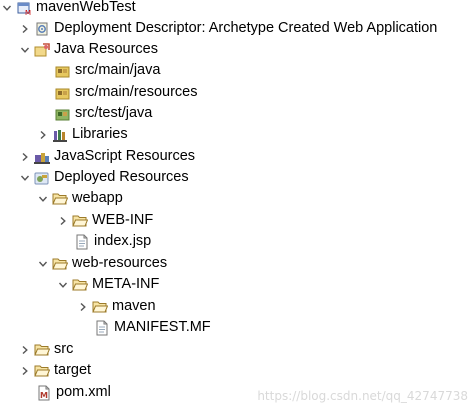 The image size is (474, 407). I want to click on tree-item-label: target, so click(73, 370).